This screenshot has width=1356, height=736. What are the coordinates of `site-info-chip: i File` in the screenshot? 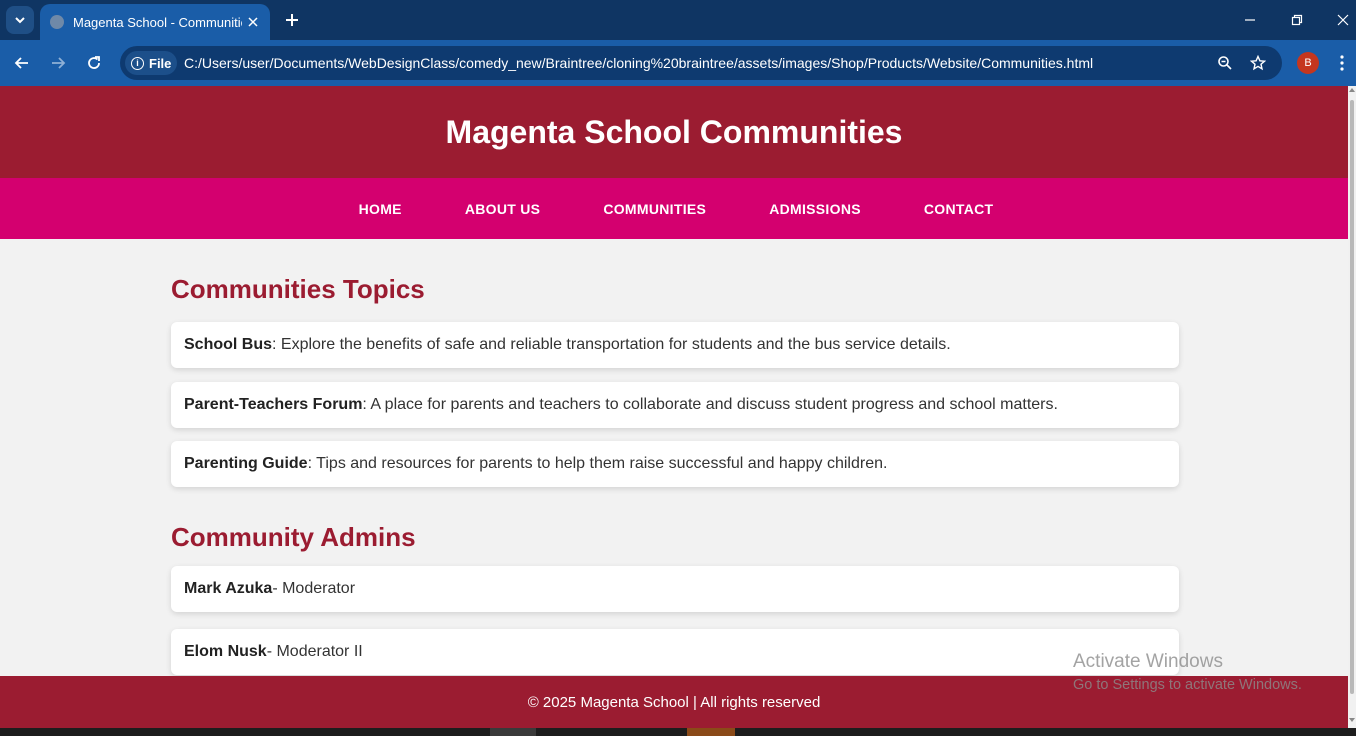 It's located at (151, 63).